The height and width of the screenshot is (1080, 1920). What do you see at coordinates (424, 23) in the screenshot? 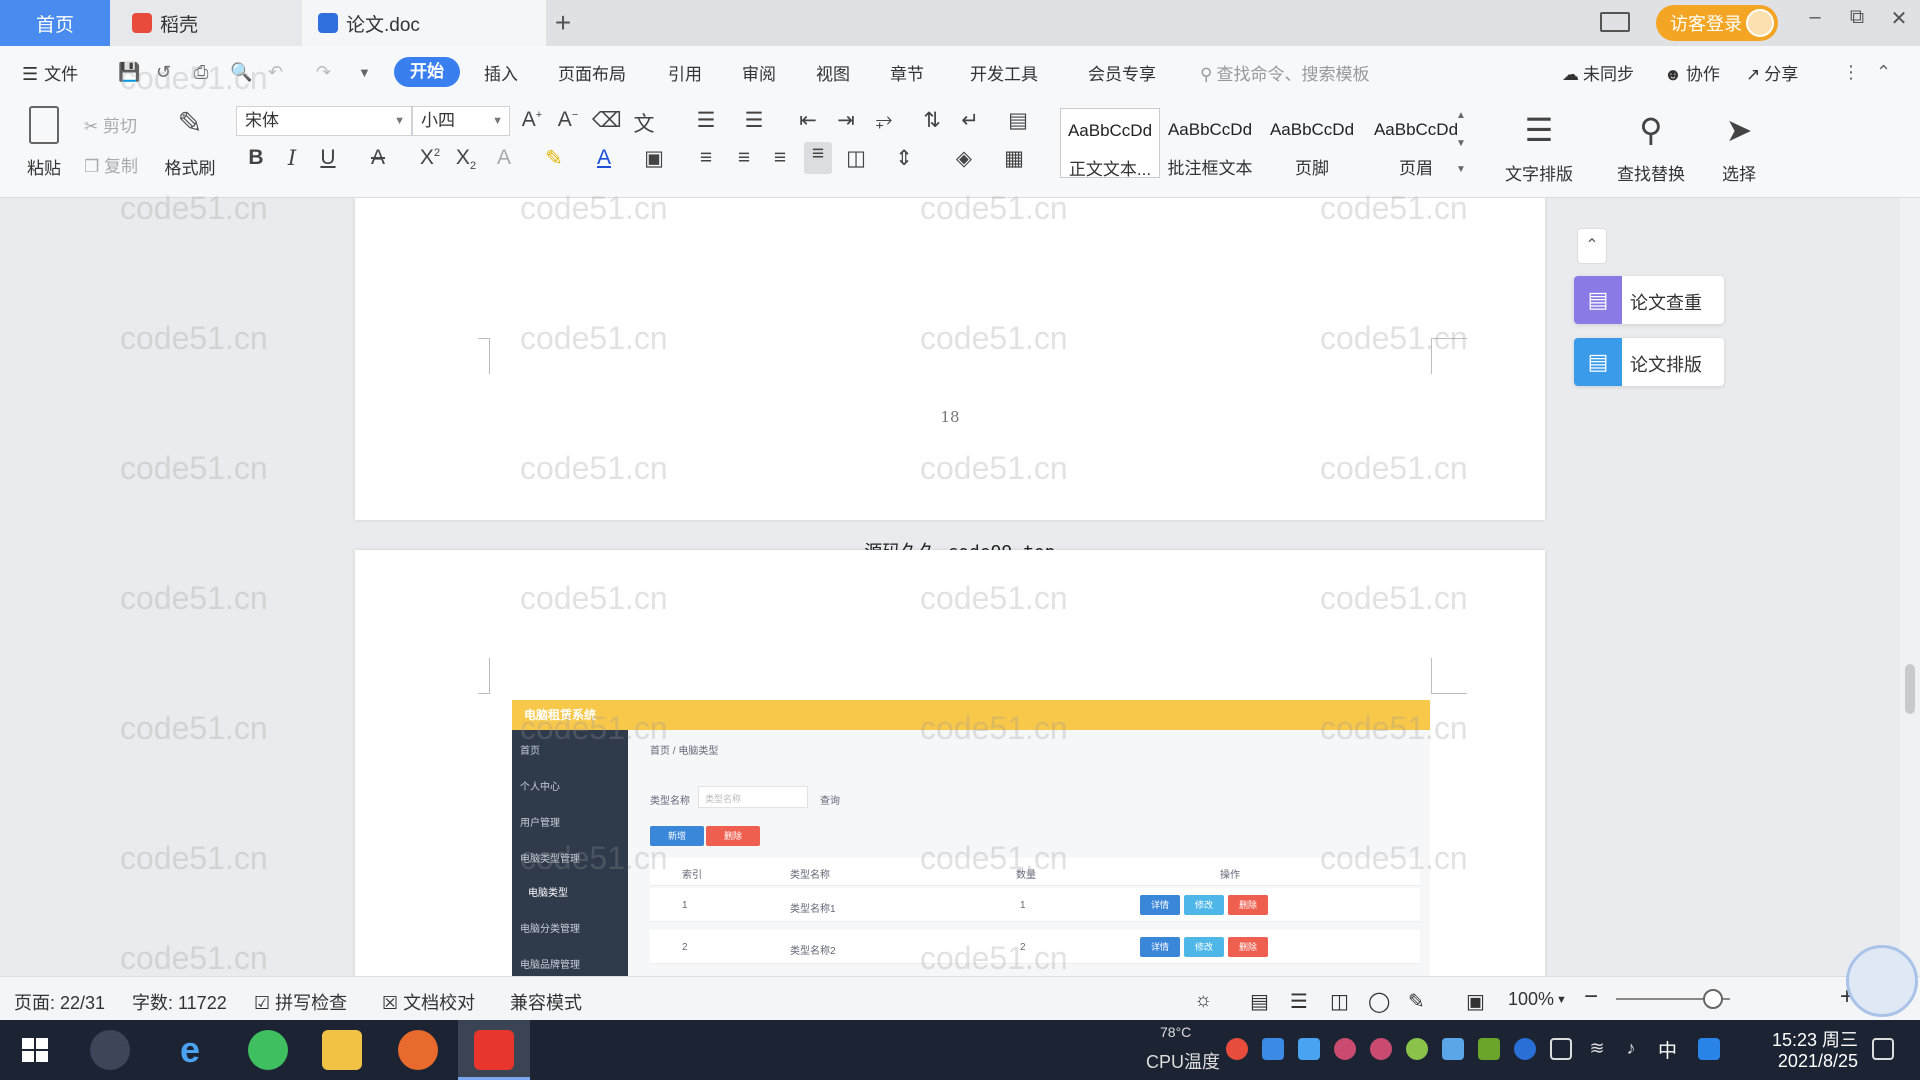
I see `tab-document: 论文.doc` at bounding box center [424, 23].